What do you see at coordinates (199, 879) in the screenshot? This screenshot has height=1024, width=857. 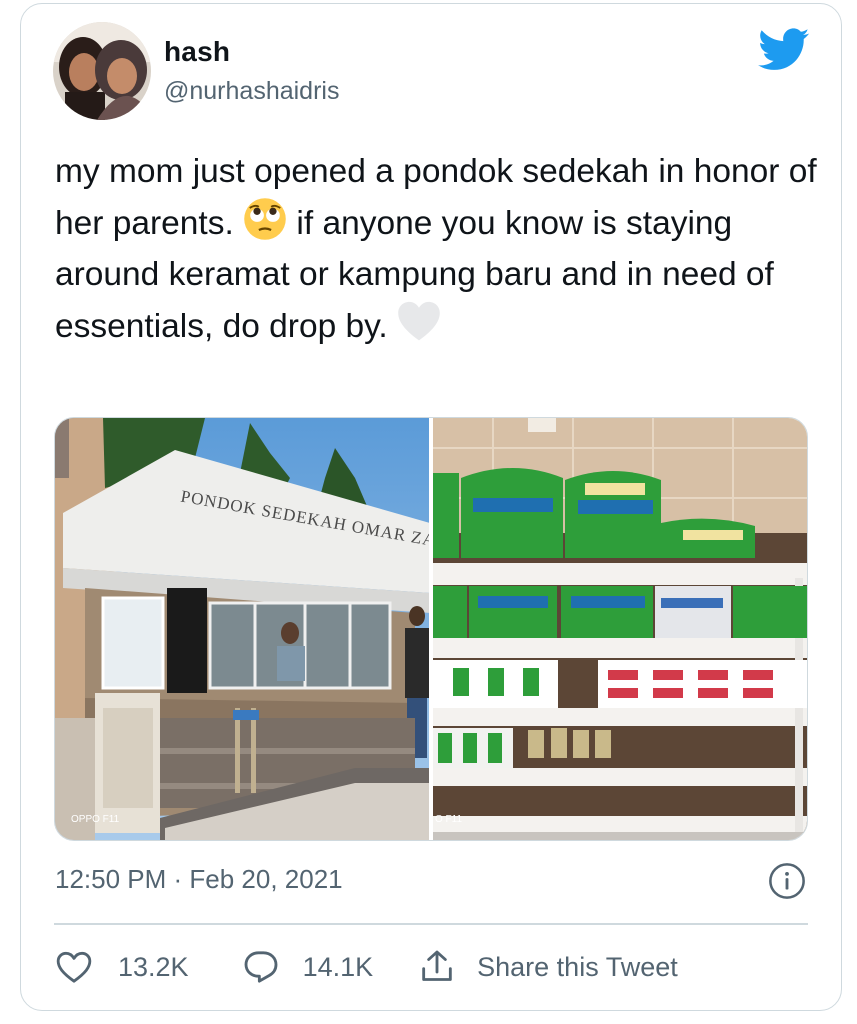 I see `tweet-timestamp: 12:50 PM · Feb 20, 2021` at bounding box center [199, 879].